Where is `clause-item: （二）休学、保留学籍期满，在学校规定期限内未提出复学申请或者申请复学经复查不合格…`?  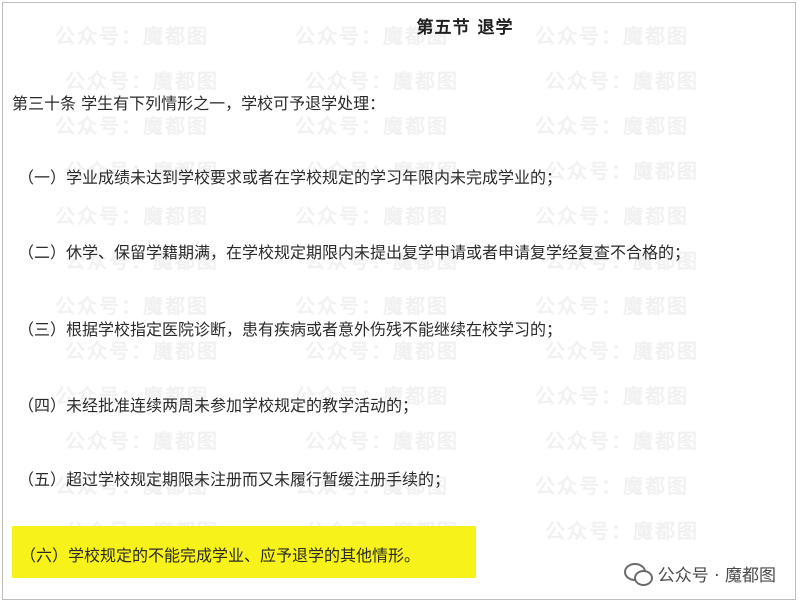 clause-item: （二）休学、保留学籍期满，在学校规定期限内未提出复学申请或者申请复学经复查不合格… is located at coordinates (354, 252).